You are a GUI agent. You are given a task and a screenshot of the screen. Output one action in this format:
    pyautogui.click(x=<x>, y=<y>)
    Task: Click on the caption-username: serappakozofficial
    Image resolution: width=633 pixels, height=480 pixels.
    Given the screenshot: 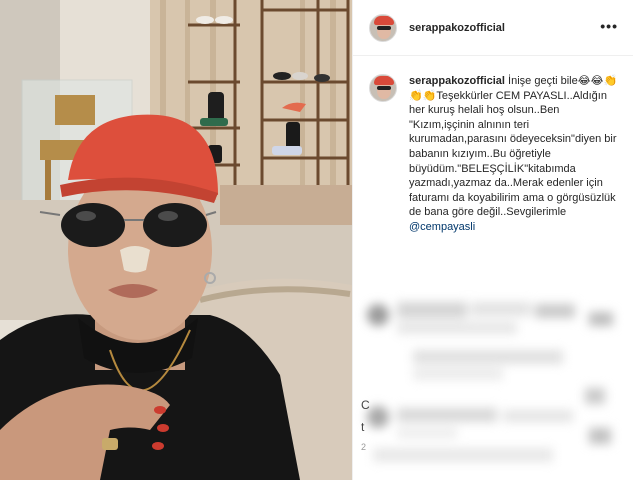 What is the action you would take?
    pyautogui.click(x=457, y=81)
    